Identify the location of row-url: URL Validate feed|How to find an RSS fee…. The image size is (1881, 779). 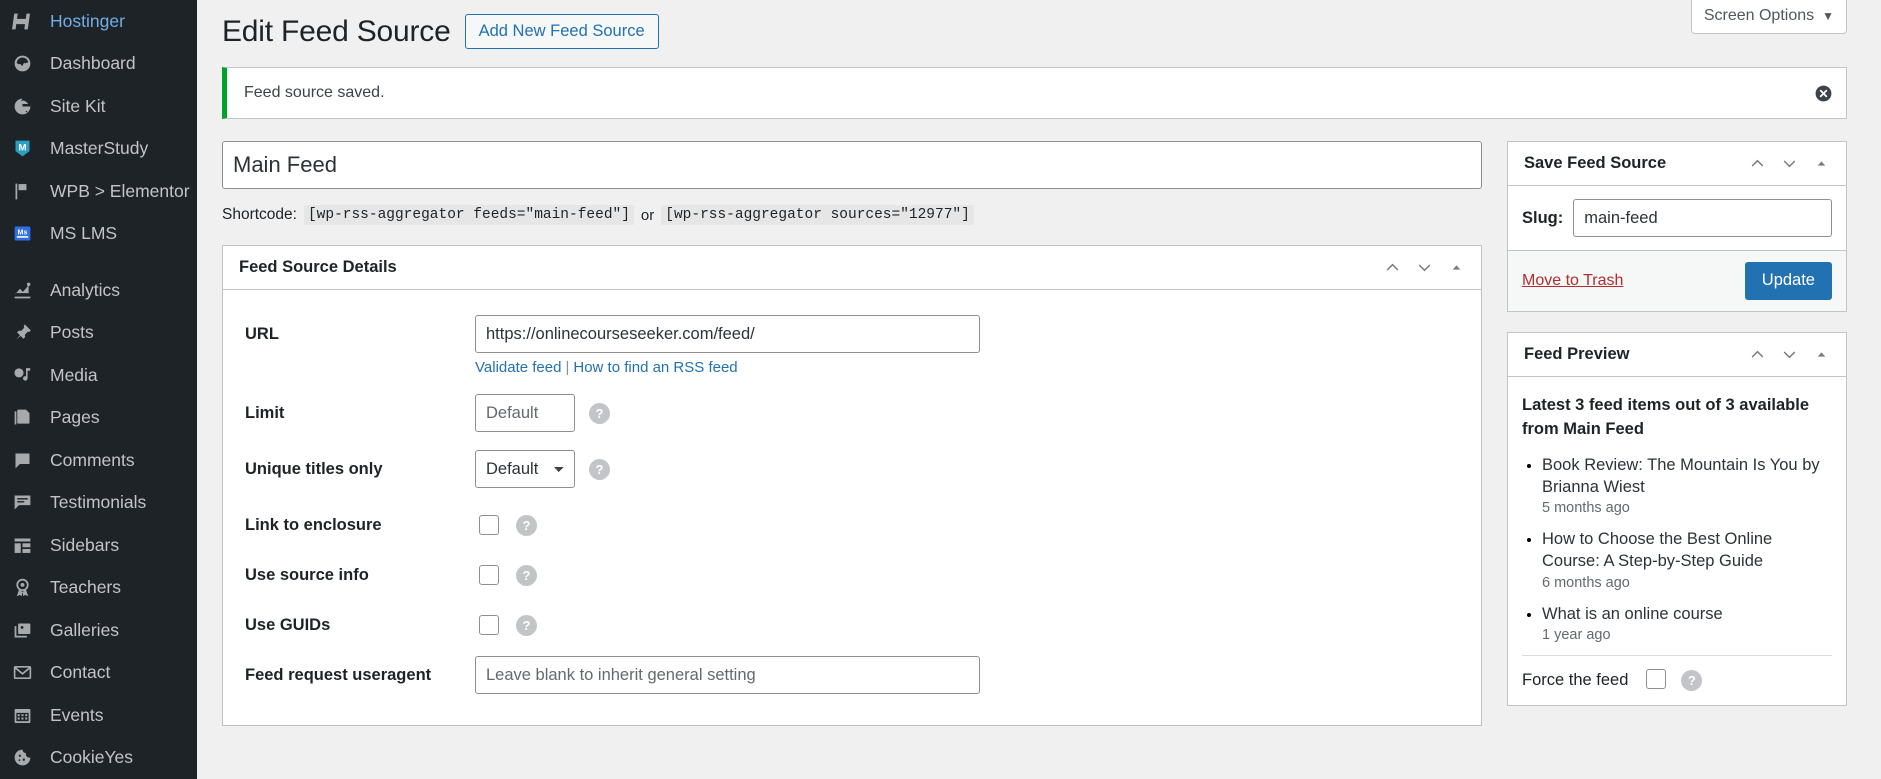
(852, 345).